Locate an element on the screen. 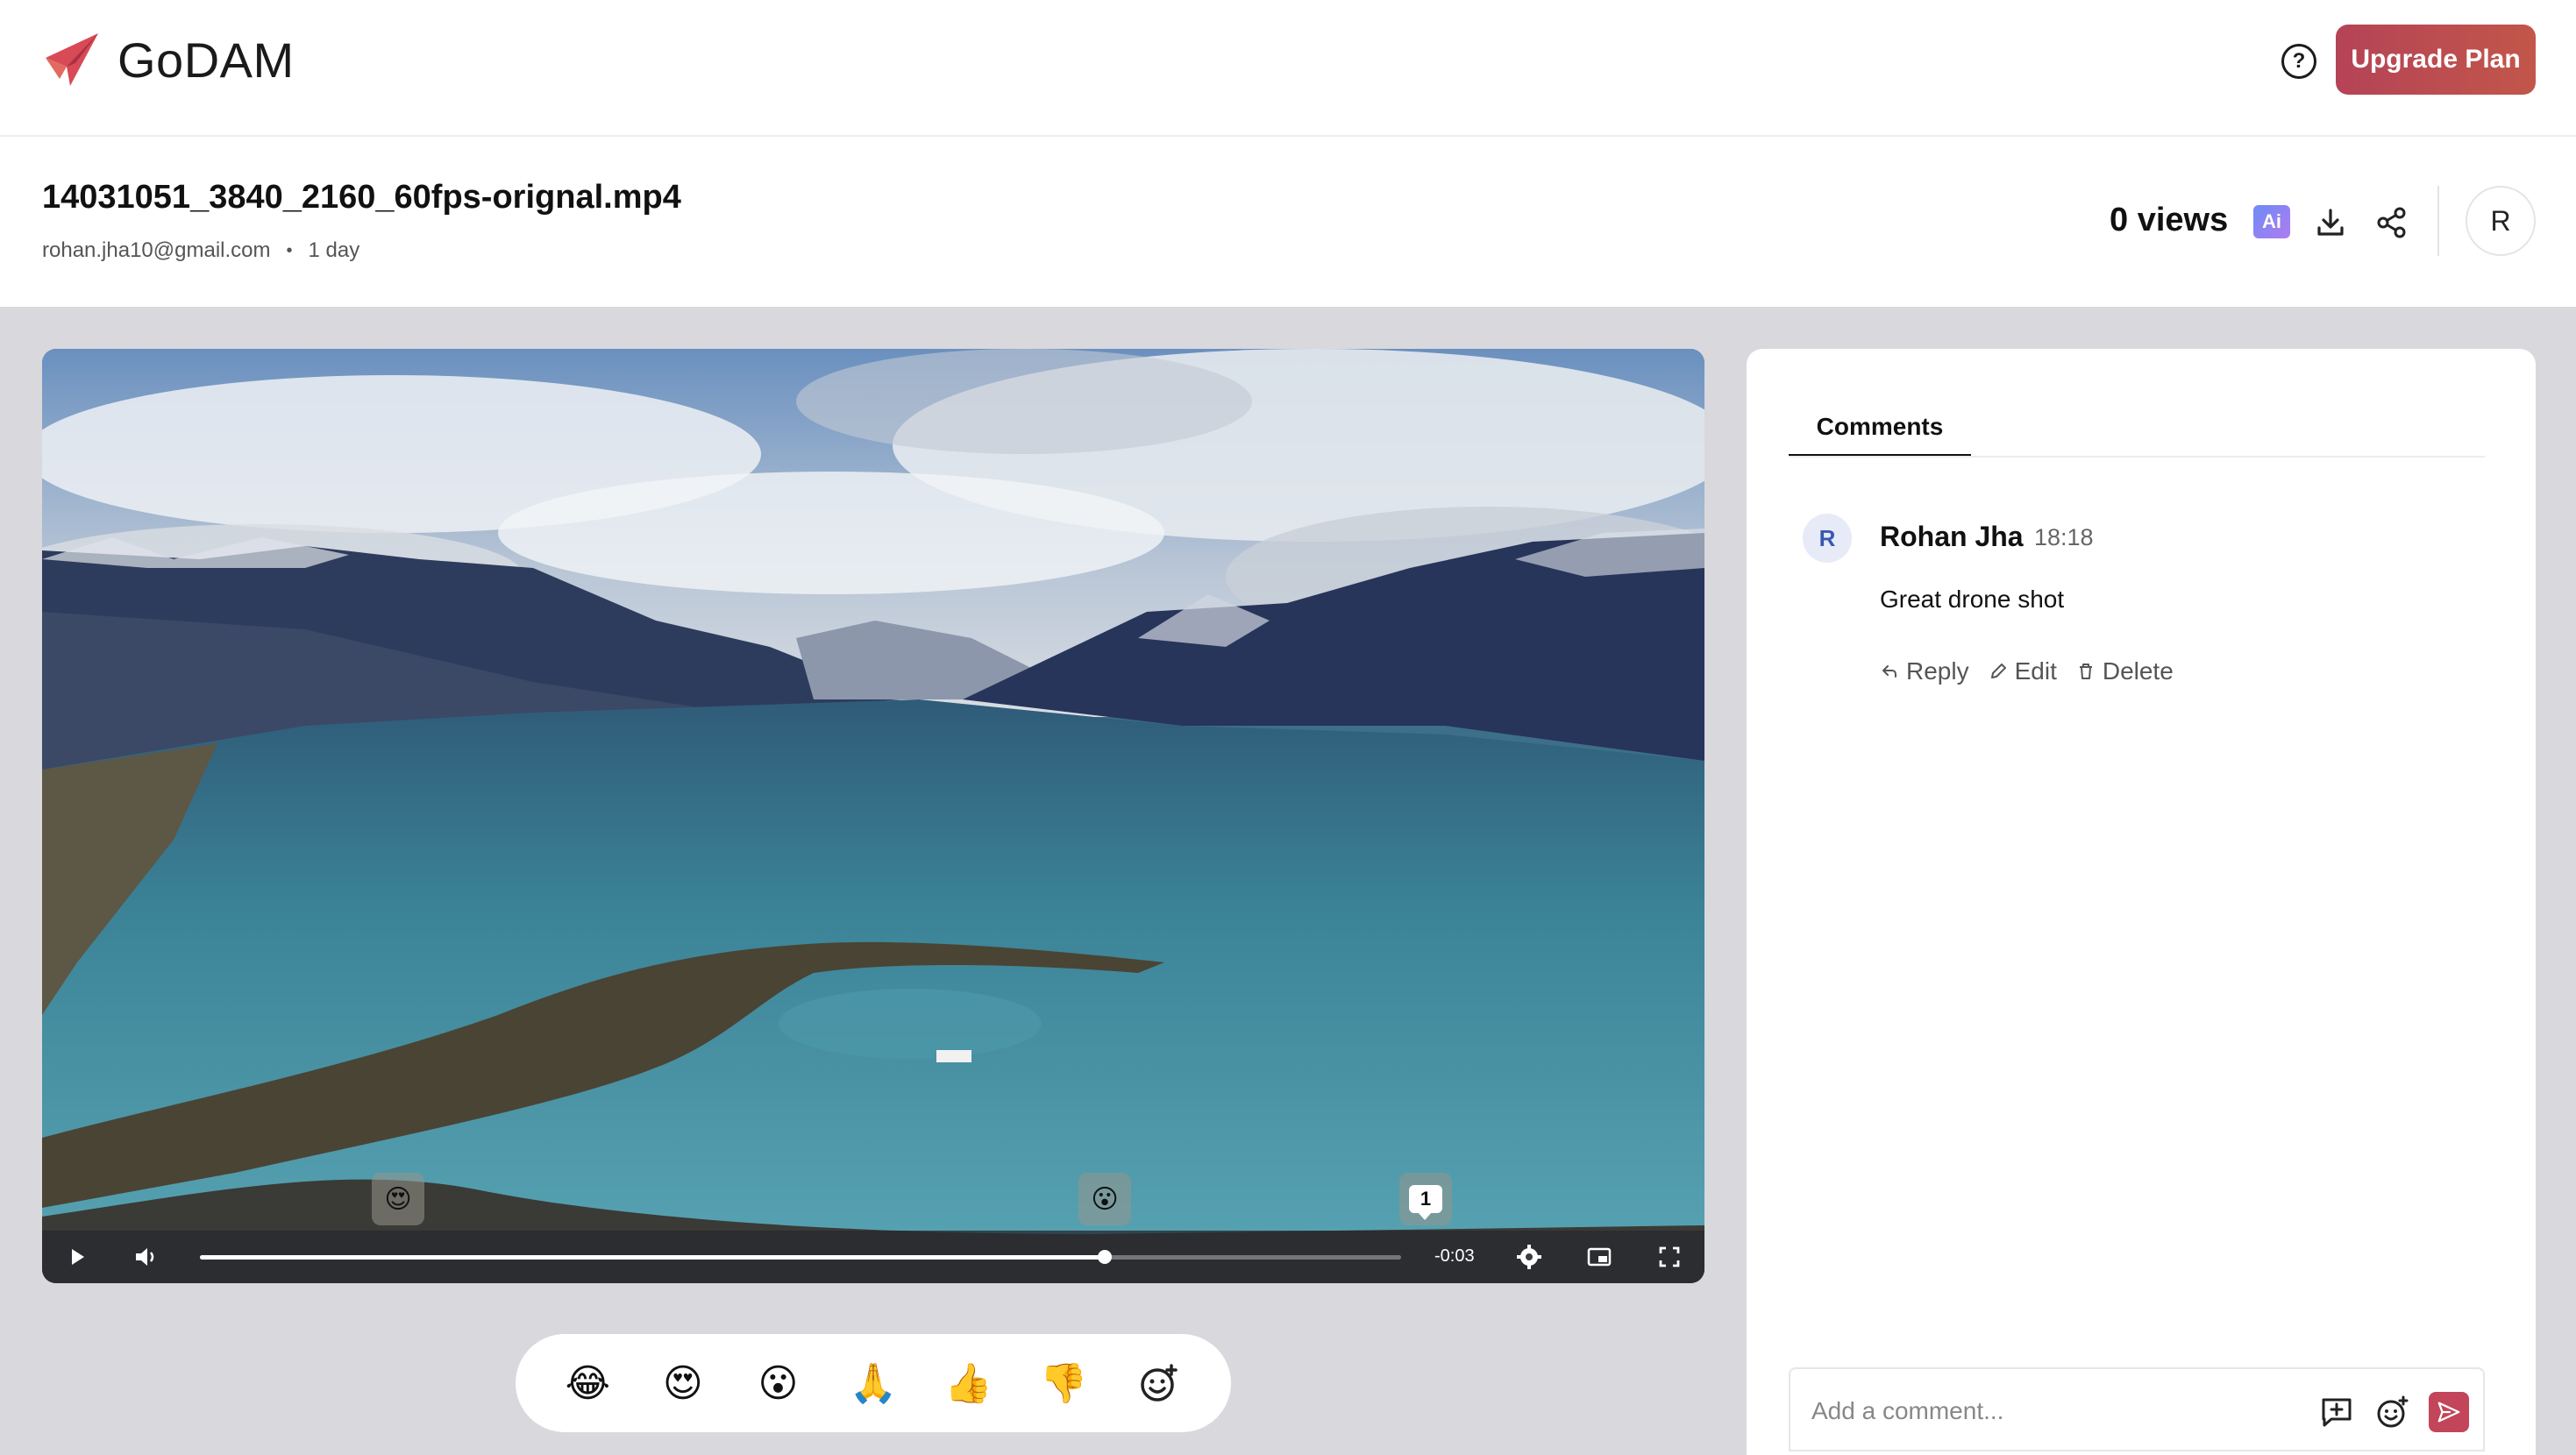 The image size is (2576, 1455). comment-bubble-icon: 1 is located at coordinates (1425, 1202).